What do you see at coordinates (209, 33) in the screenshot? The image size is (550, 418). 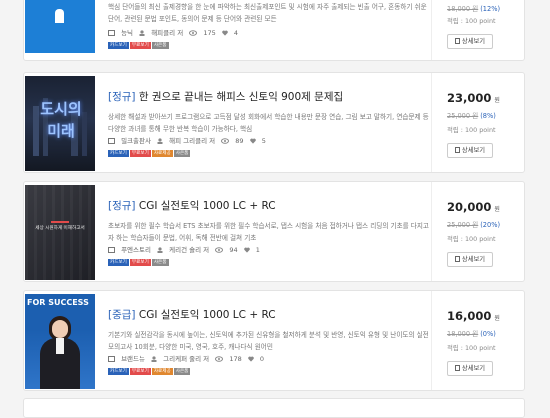 I see `views-count: 175` at bounding box center [209, 33].